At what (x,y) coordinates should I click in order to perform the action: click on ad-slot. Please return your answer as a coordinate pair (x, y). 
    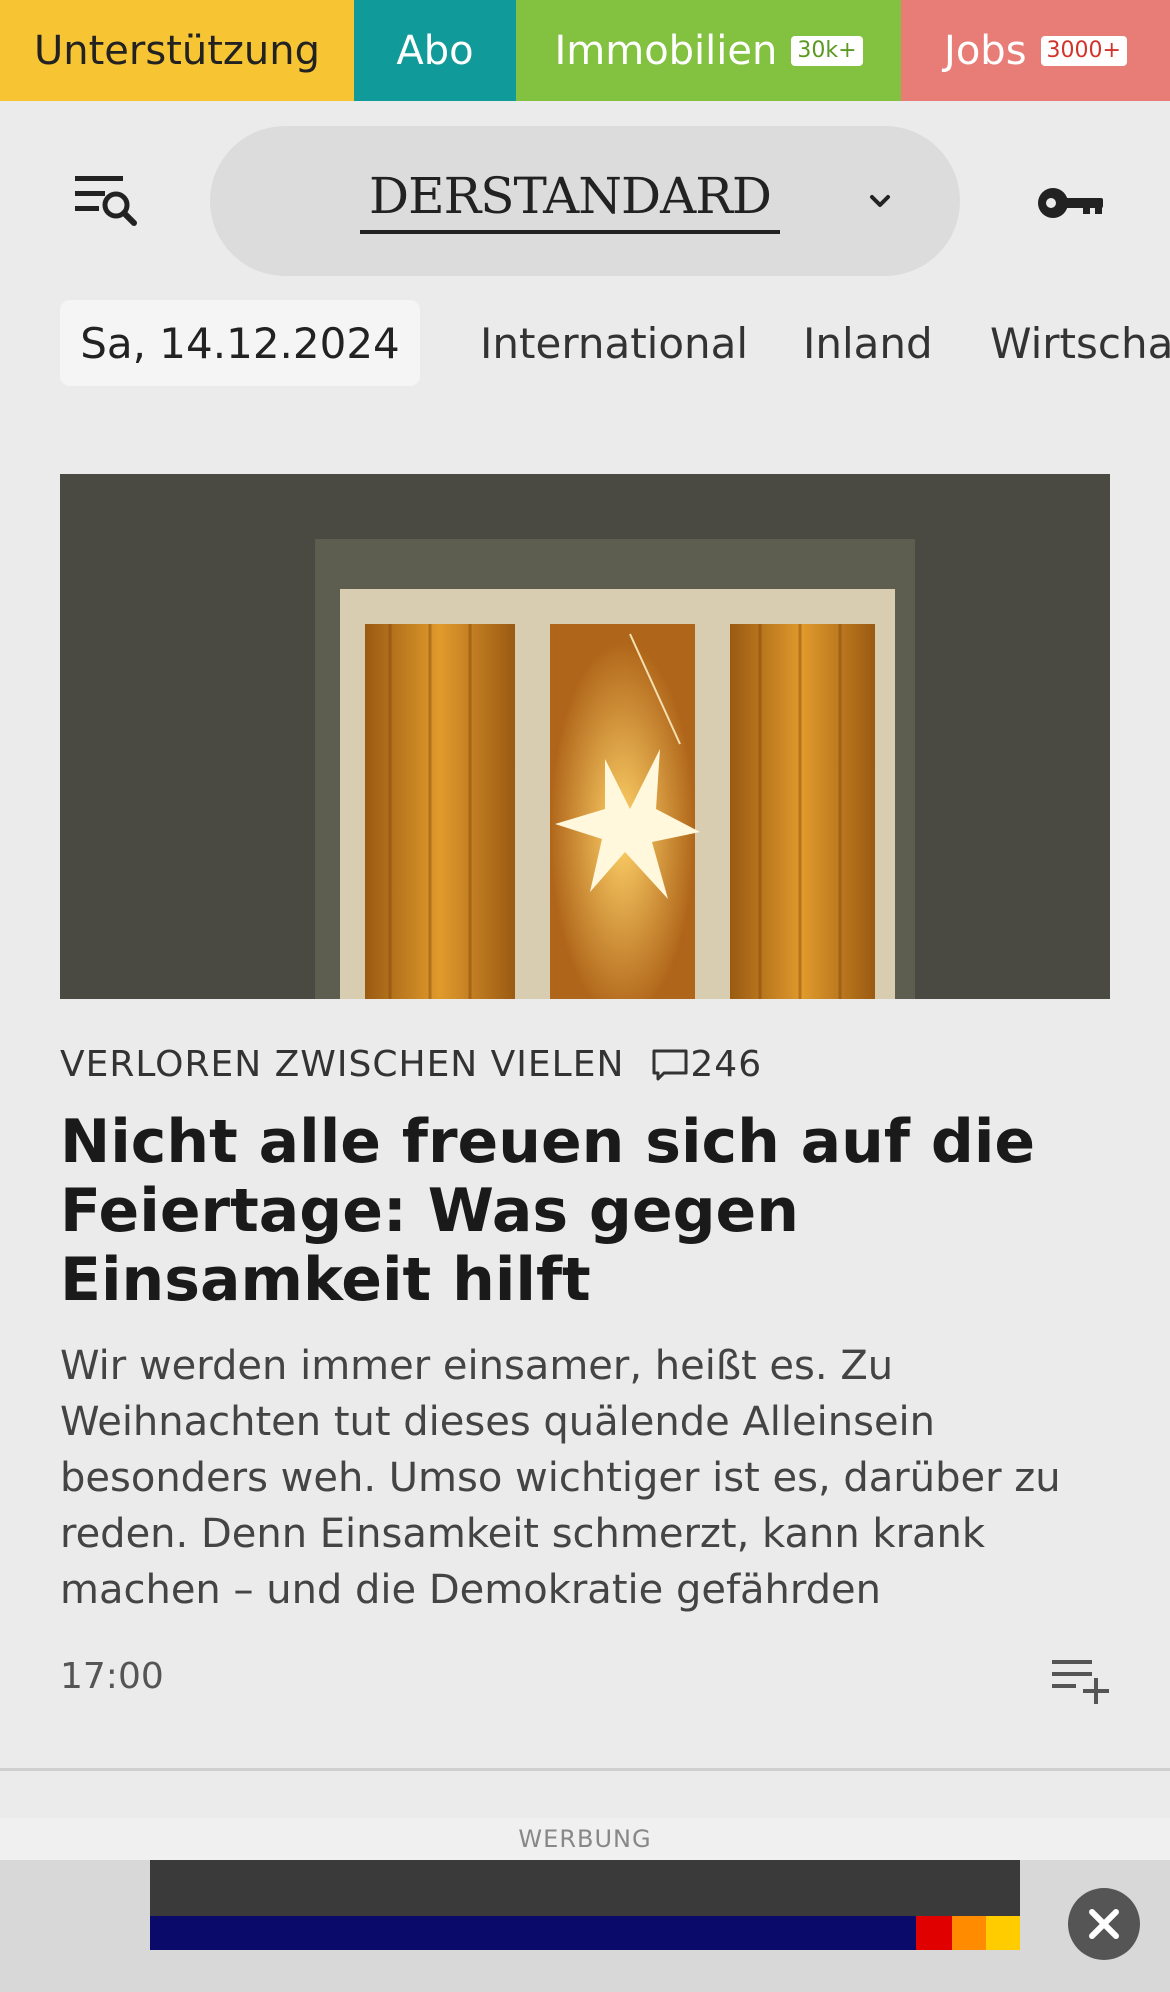
    Looking at the image, I should click on (585, 1926).